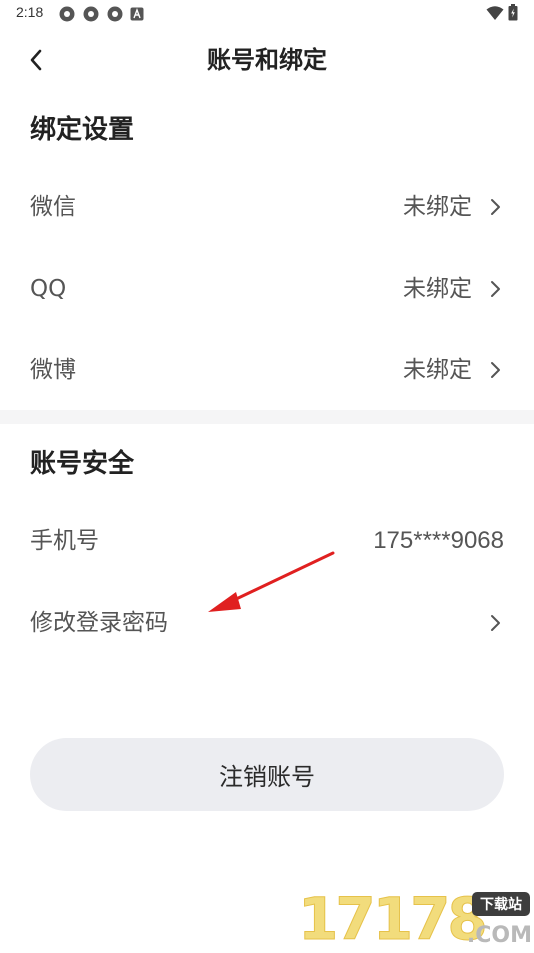 This screenshot has width=534, height=953. Describe the element at coordinates (267, 289) in the screenshot. I see `binding-row-qq: QQ 未绑定` at that location.